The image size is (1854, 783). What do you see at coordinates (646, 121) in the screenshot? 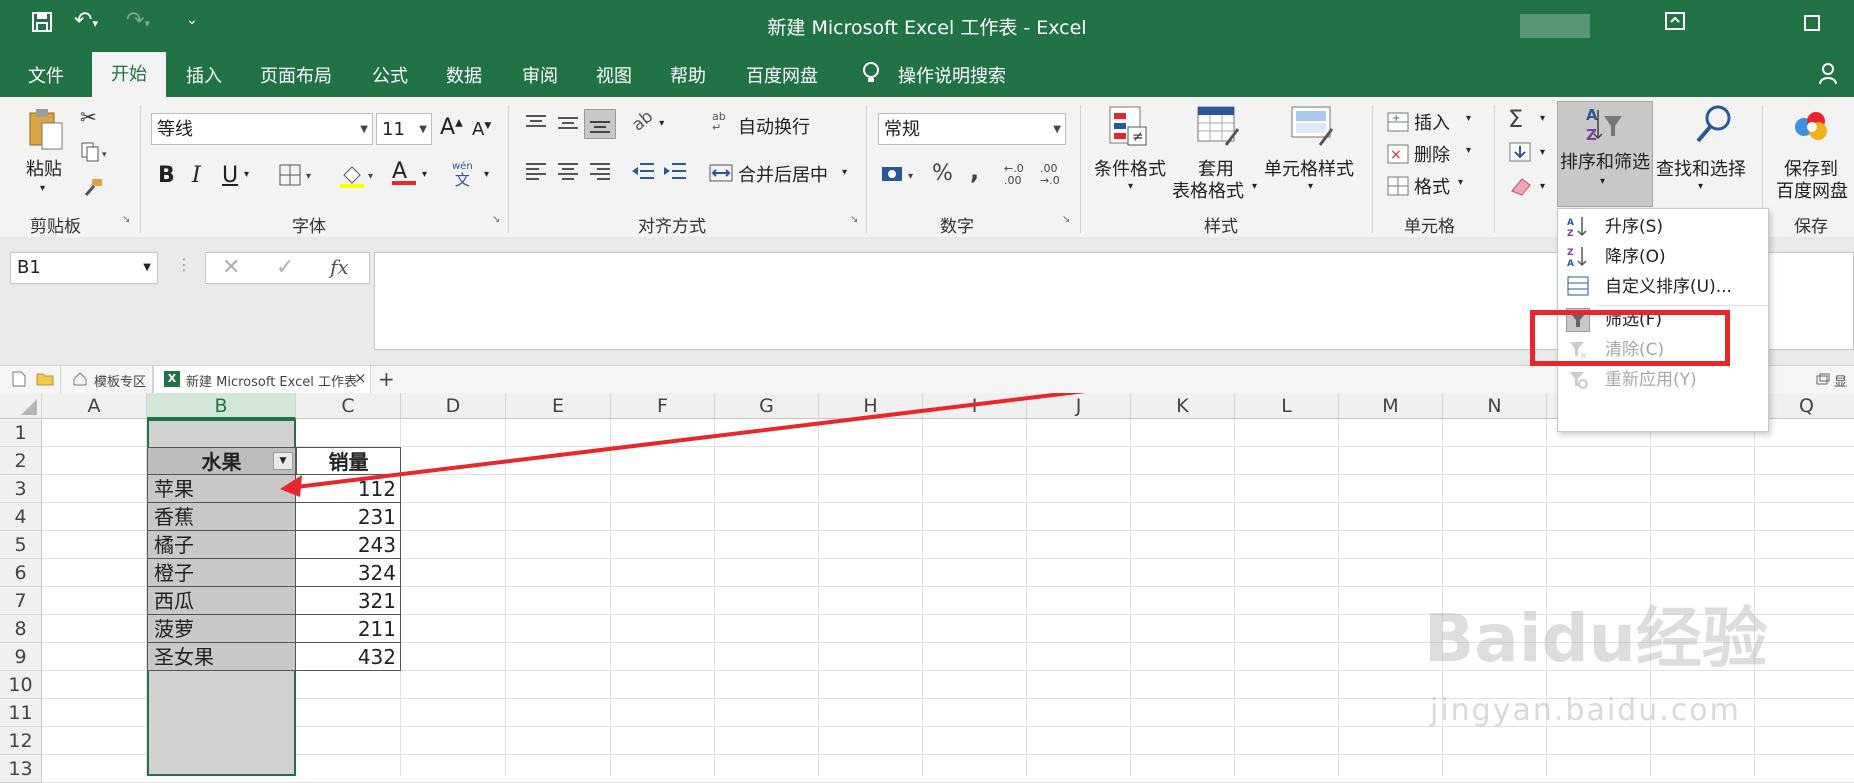
I see `orientation-icon: ab ▾` at bounding box center [646, 121].